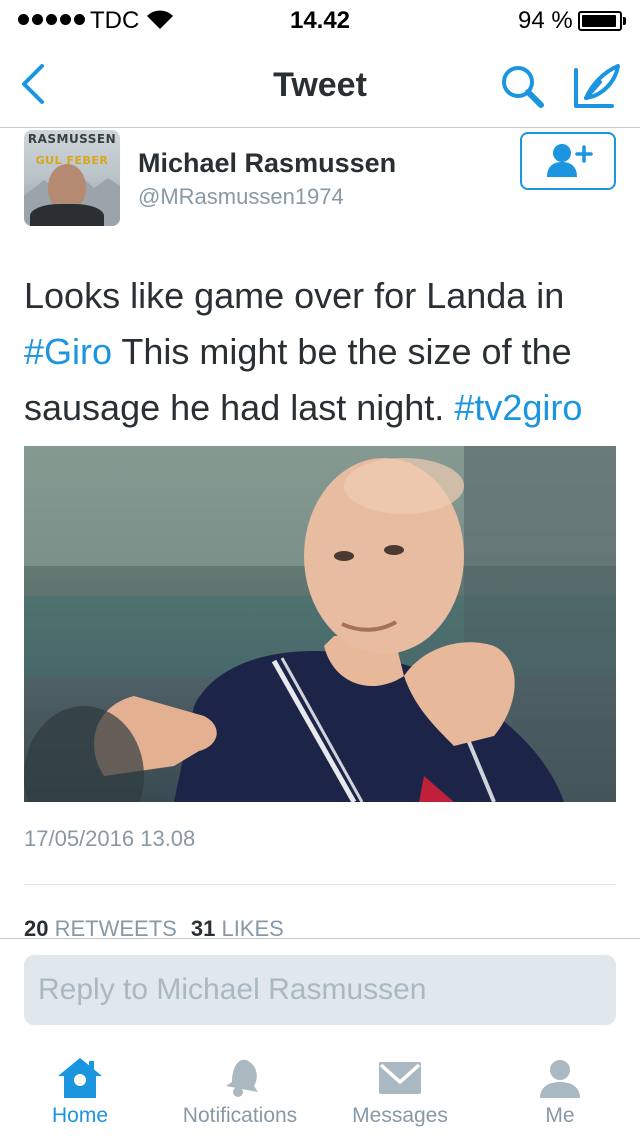 This screenshot has width=640, height=1136. I want to click on home-icon, so click(80, 1078).